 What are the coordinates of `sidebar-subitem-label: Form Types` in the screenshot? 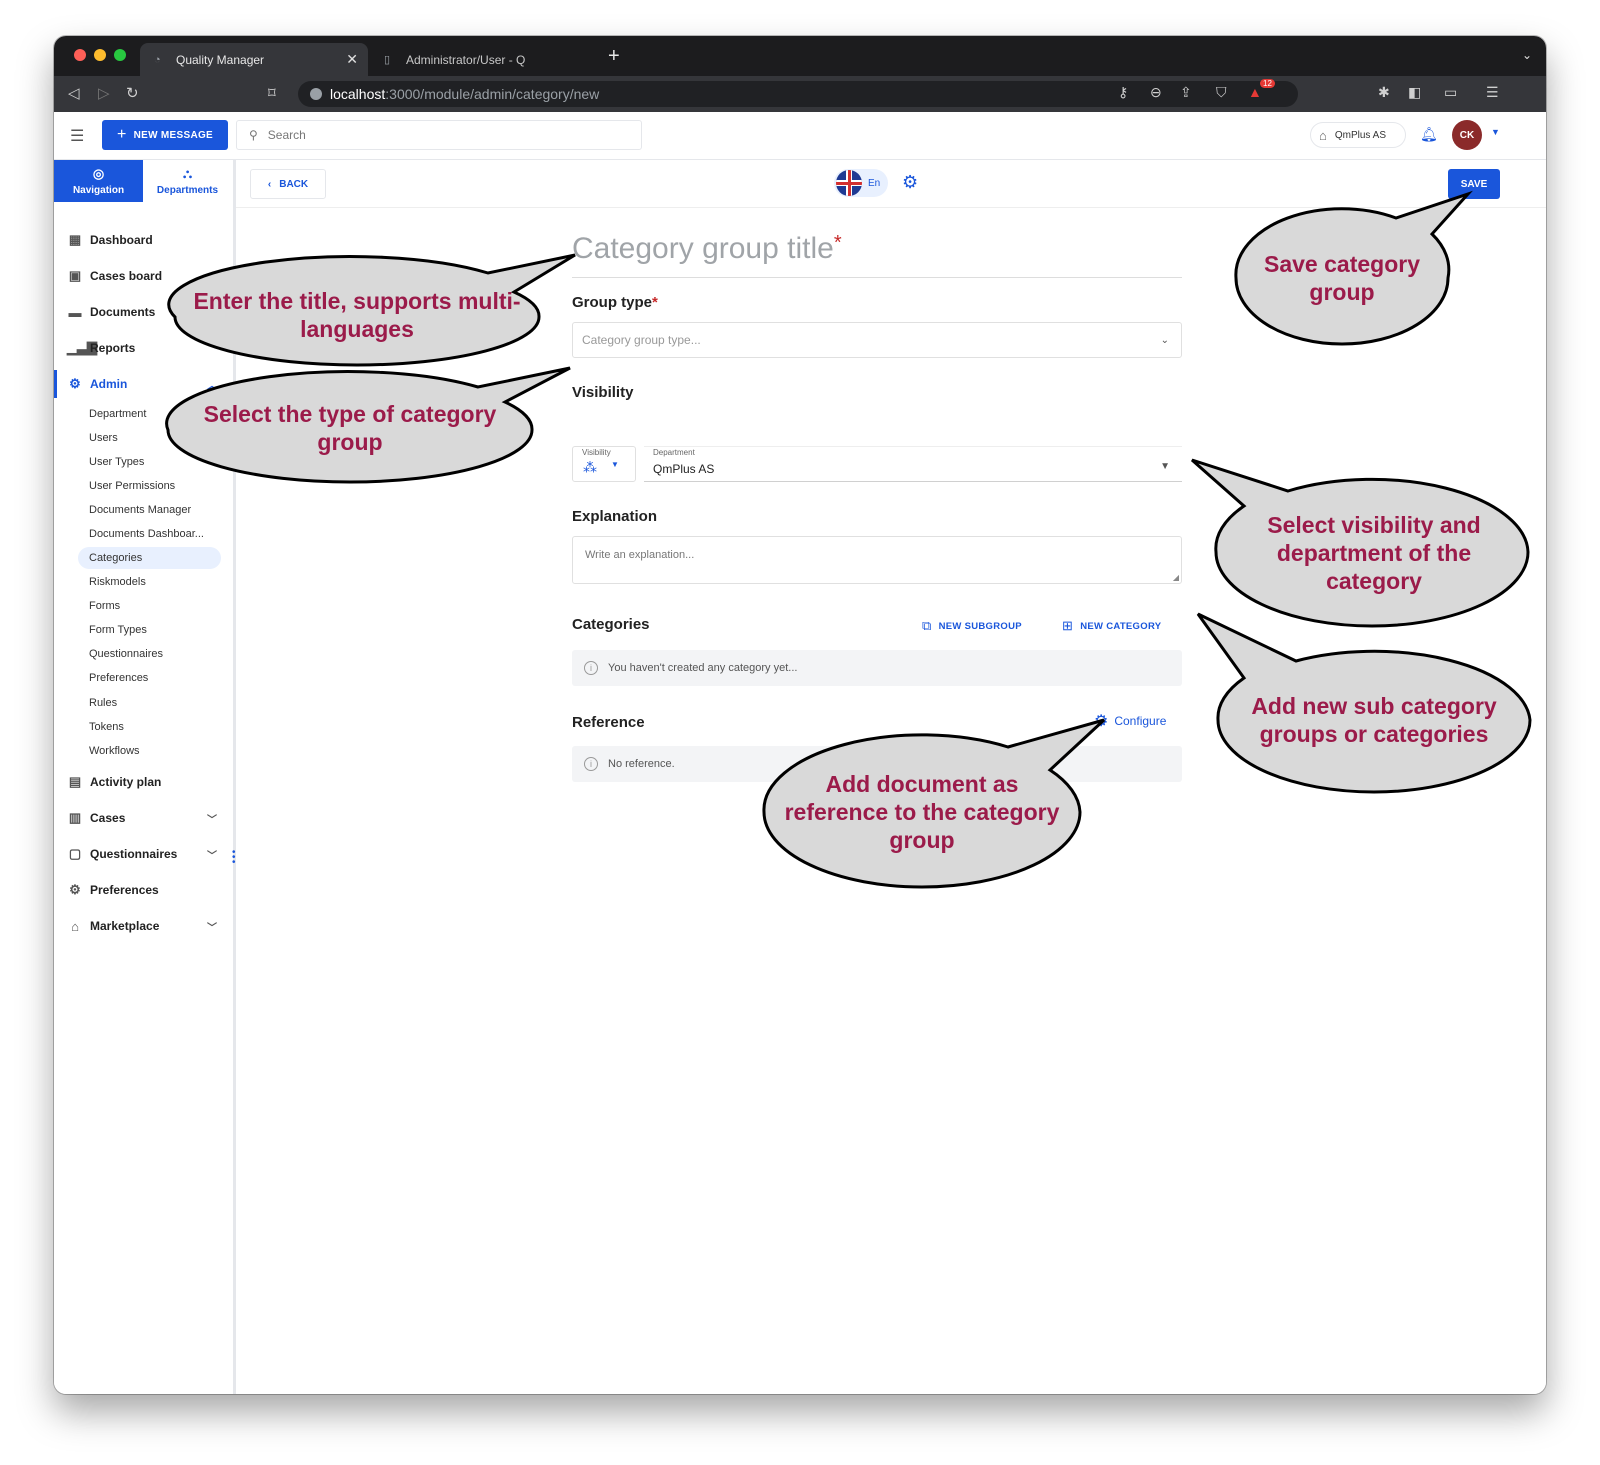 It's located at (118, 630).